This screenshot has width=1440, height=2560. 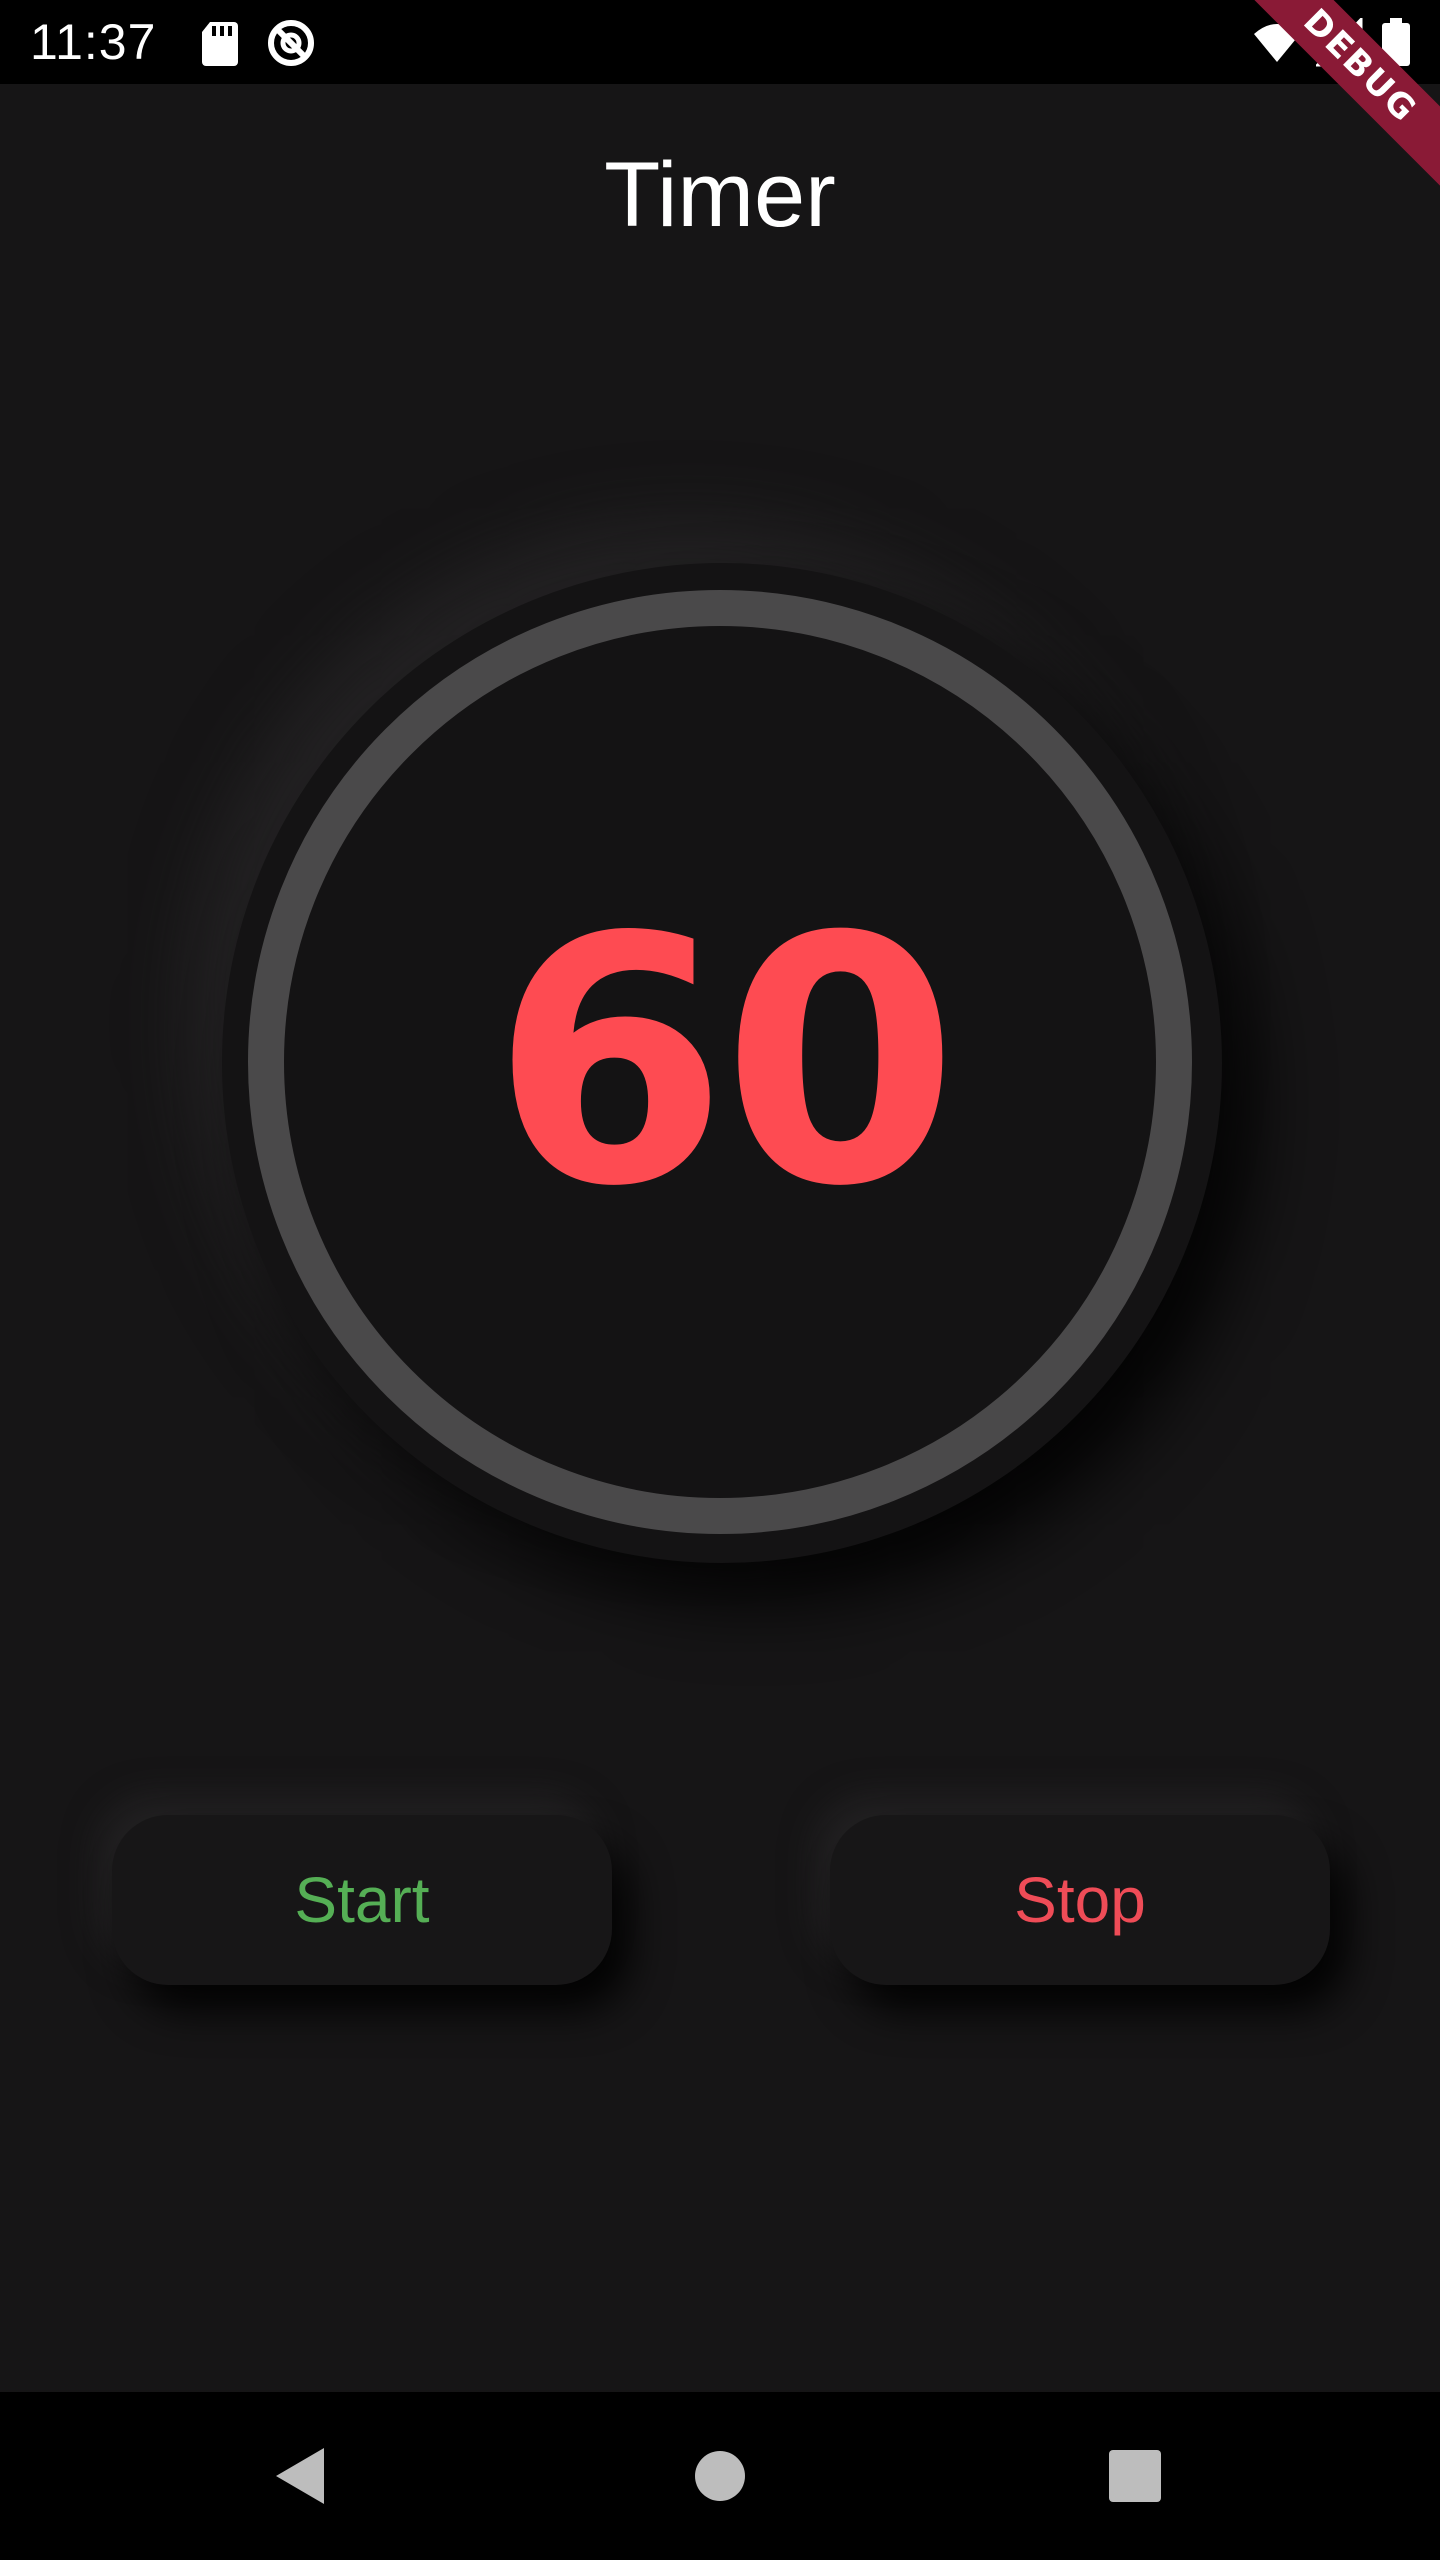 I want to click on home-icon, so click(x=720, y=2476).